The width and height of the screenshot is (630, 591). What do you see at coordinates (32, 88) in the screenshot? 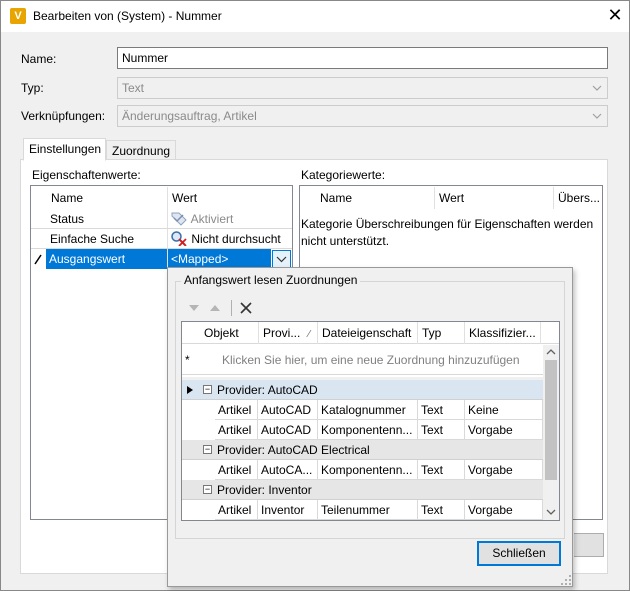
I see `type-label: Typ:` at bounding box center [32, 88].